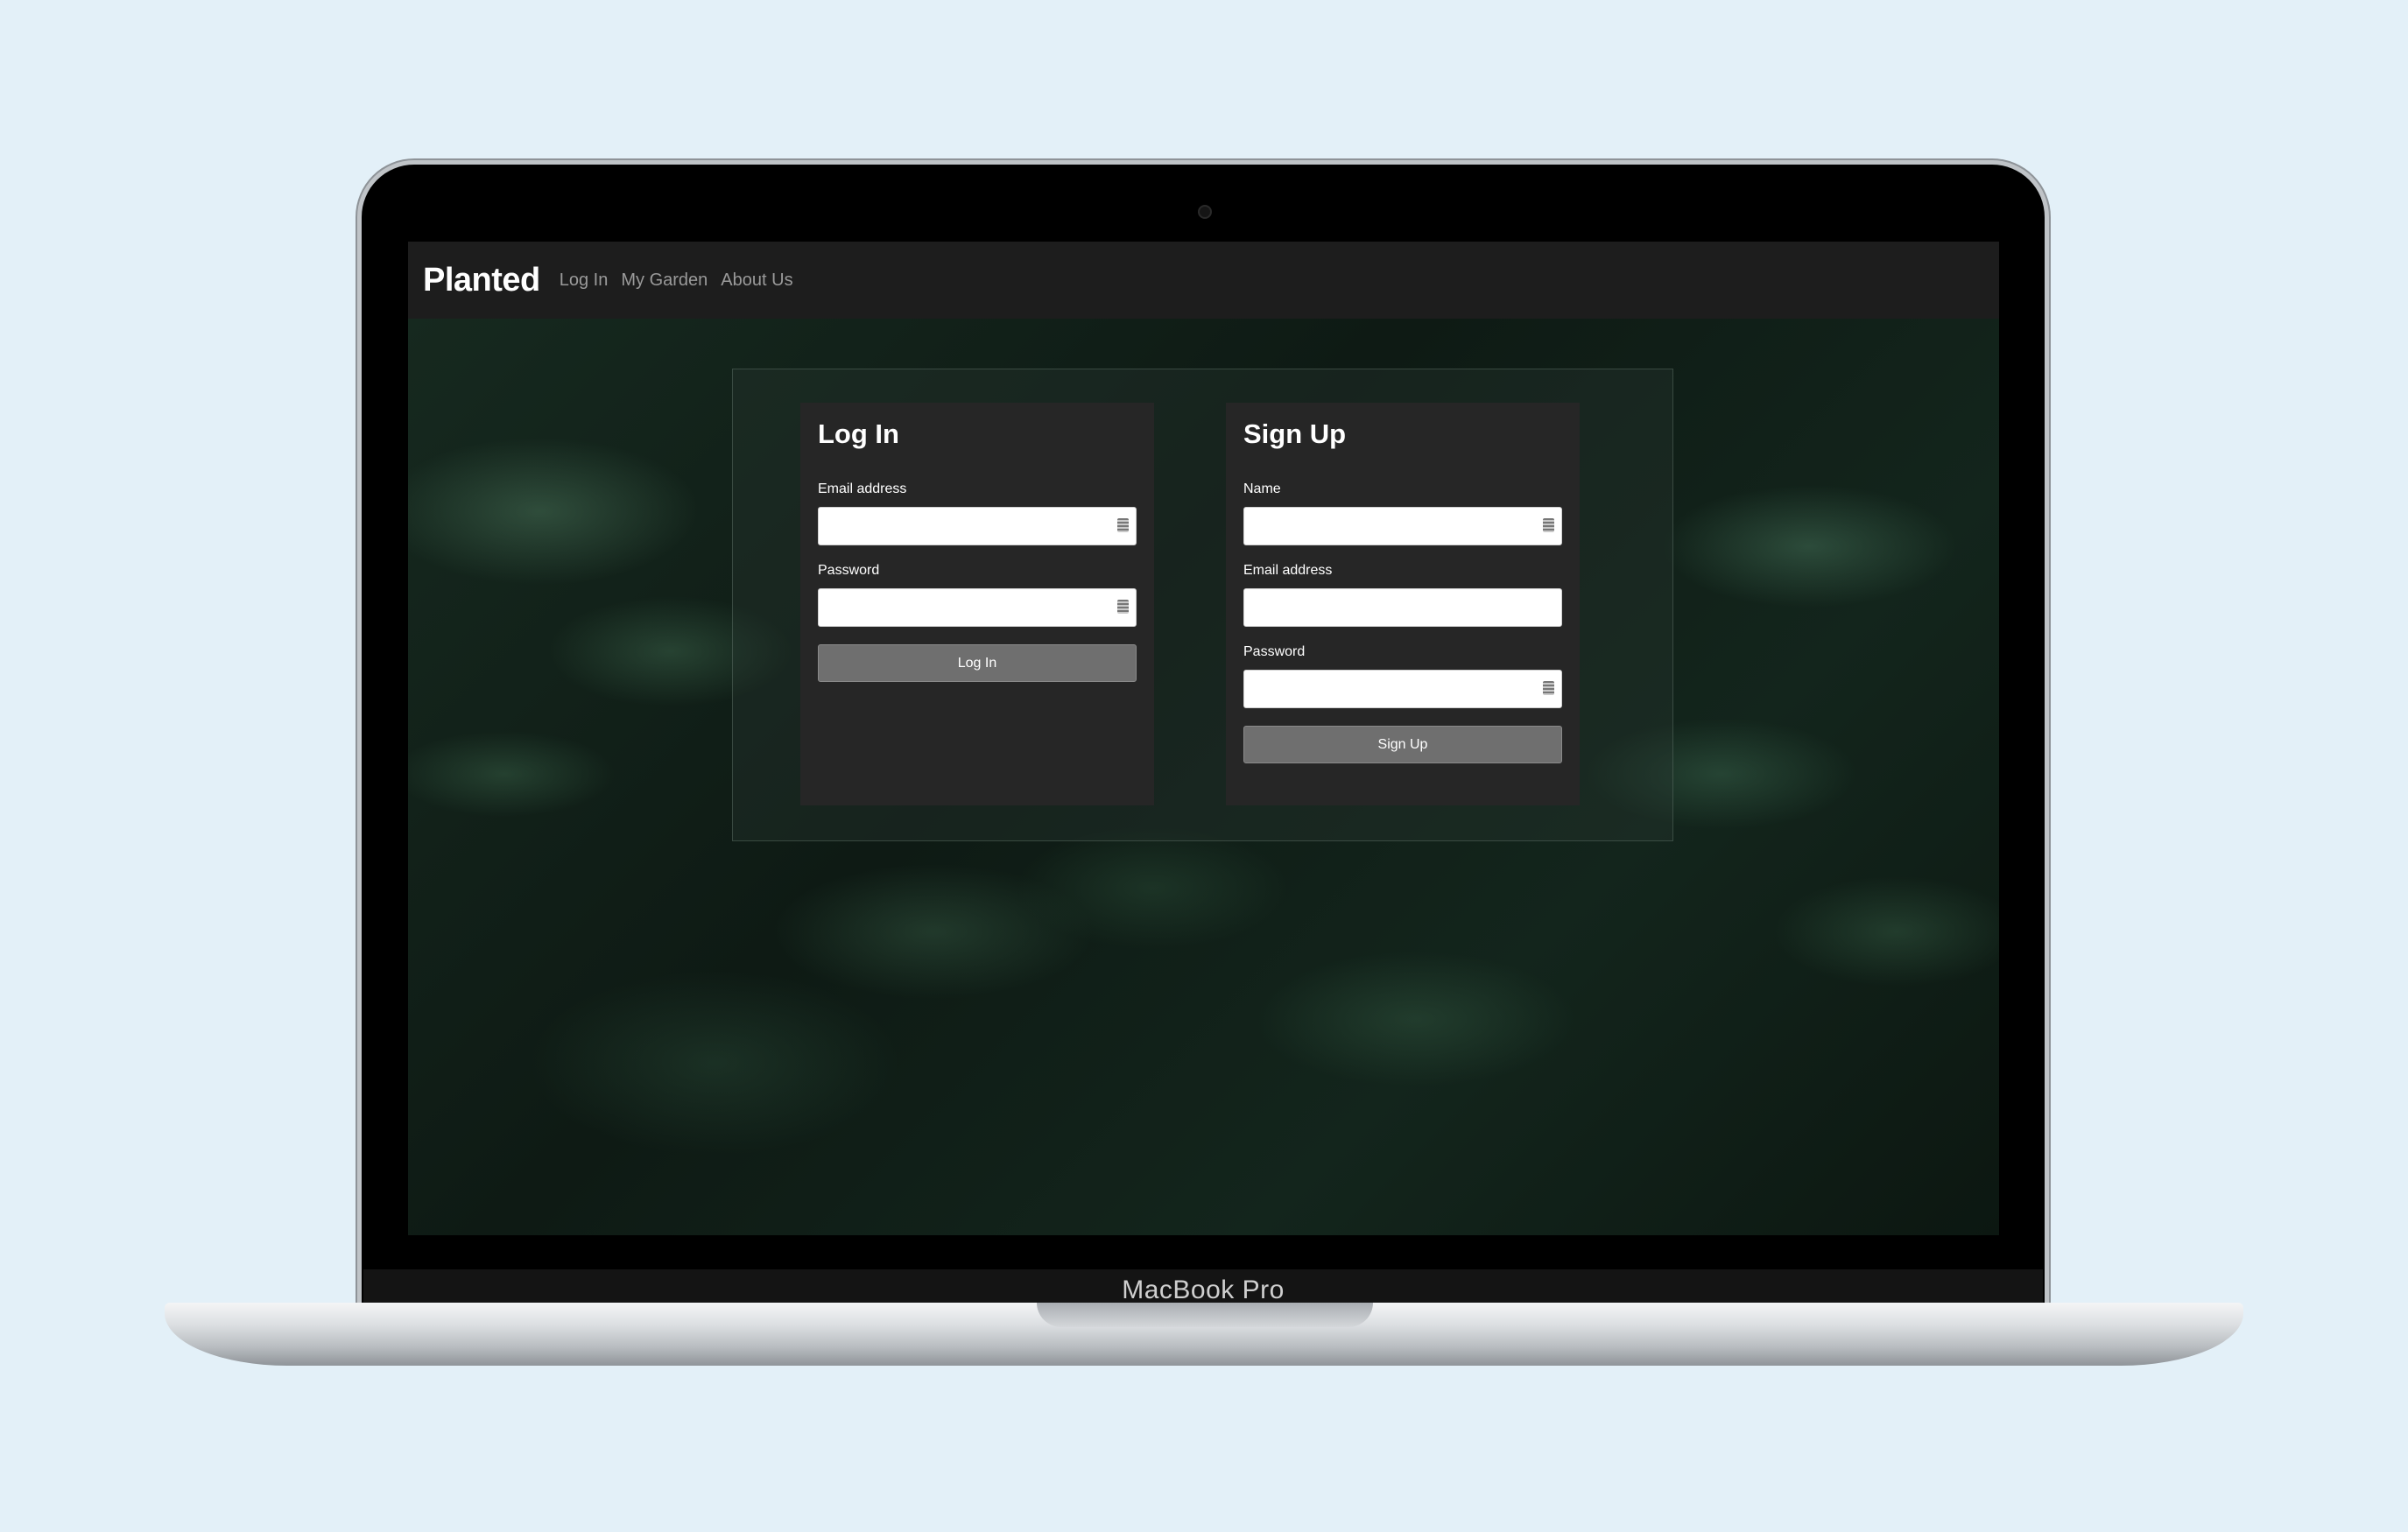 Image resolution: width=2408 pixels, height=1532 pixels. What do you see at coordinates (1288, 571) in the screenshot?
I see `signup-email-label: Email address` at bounding box center [1288, 571].